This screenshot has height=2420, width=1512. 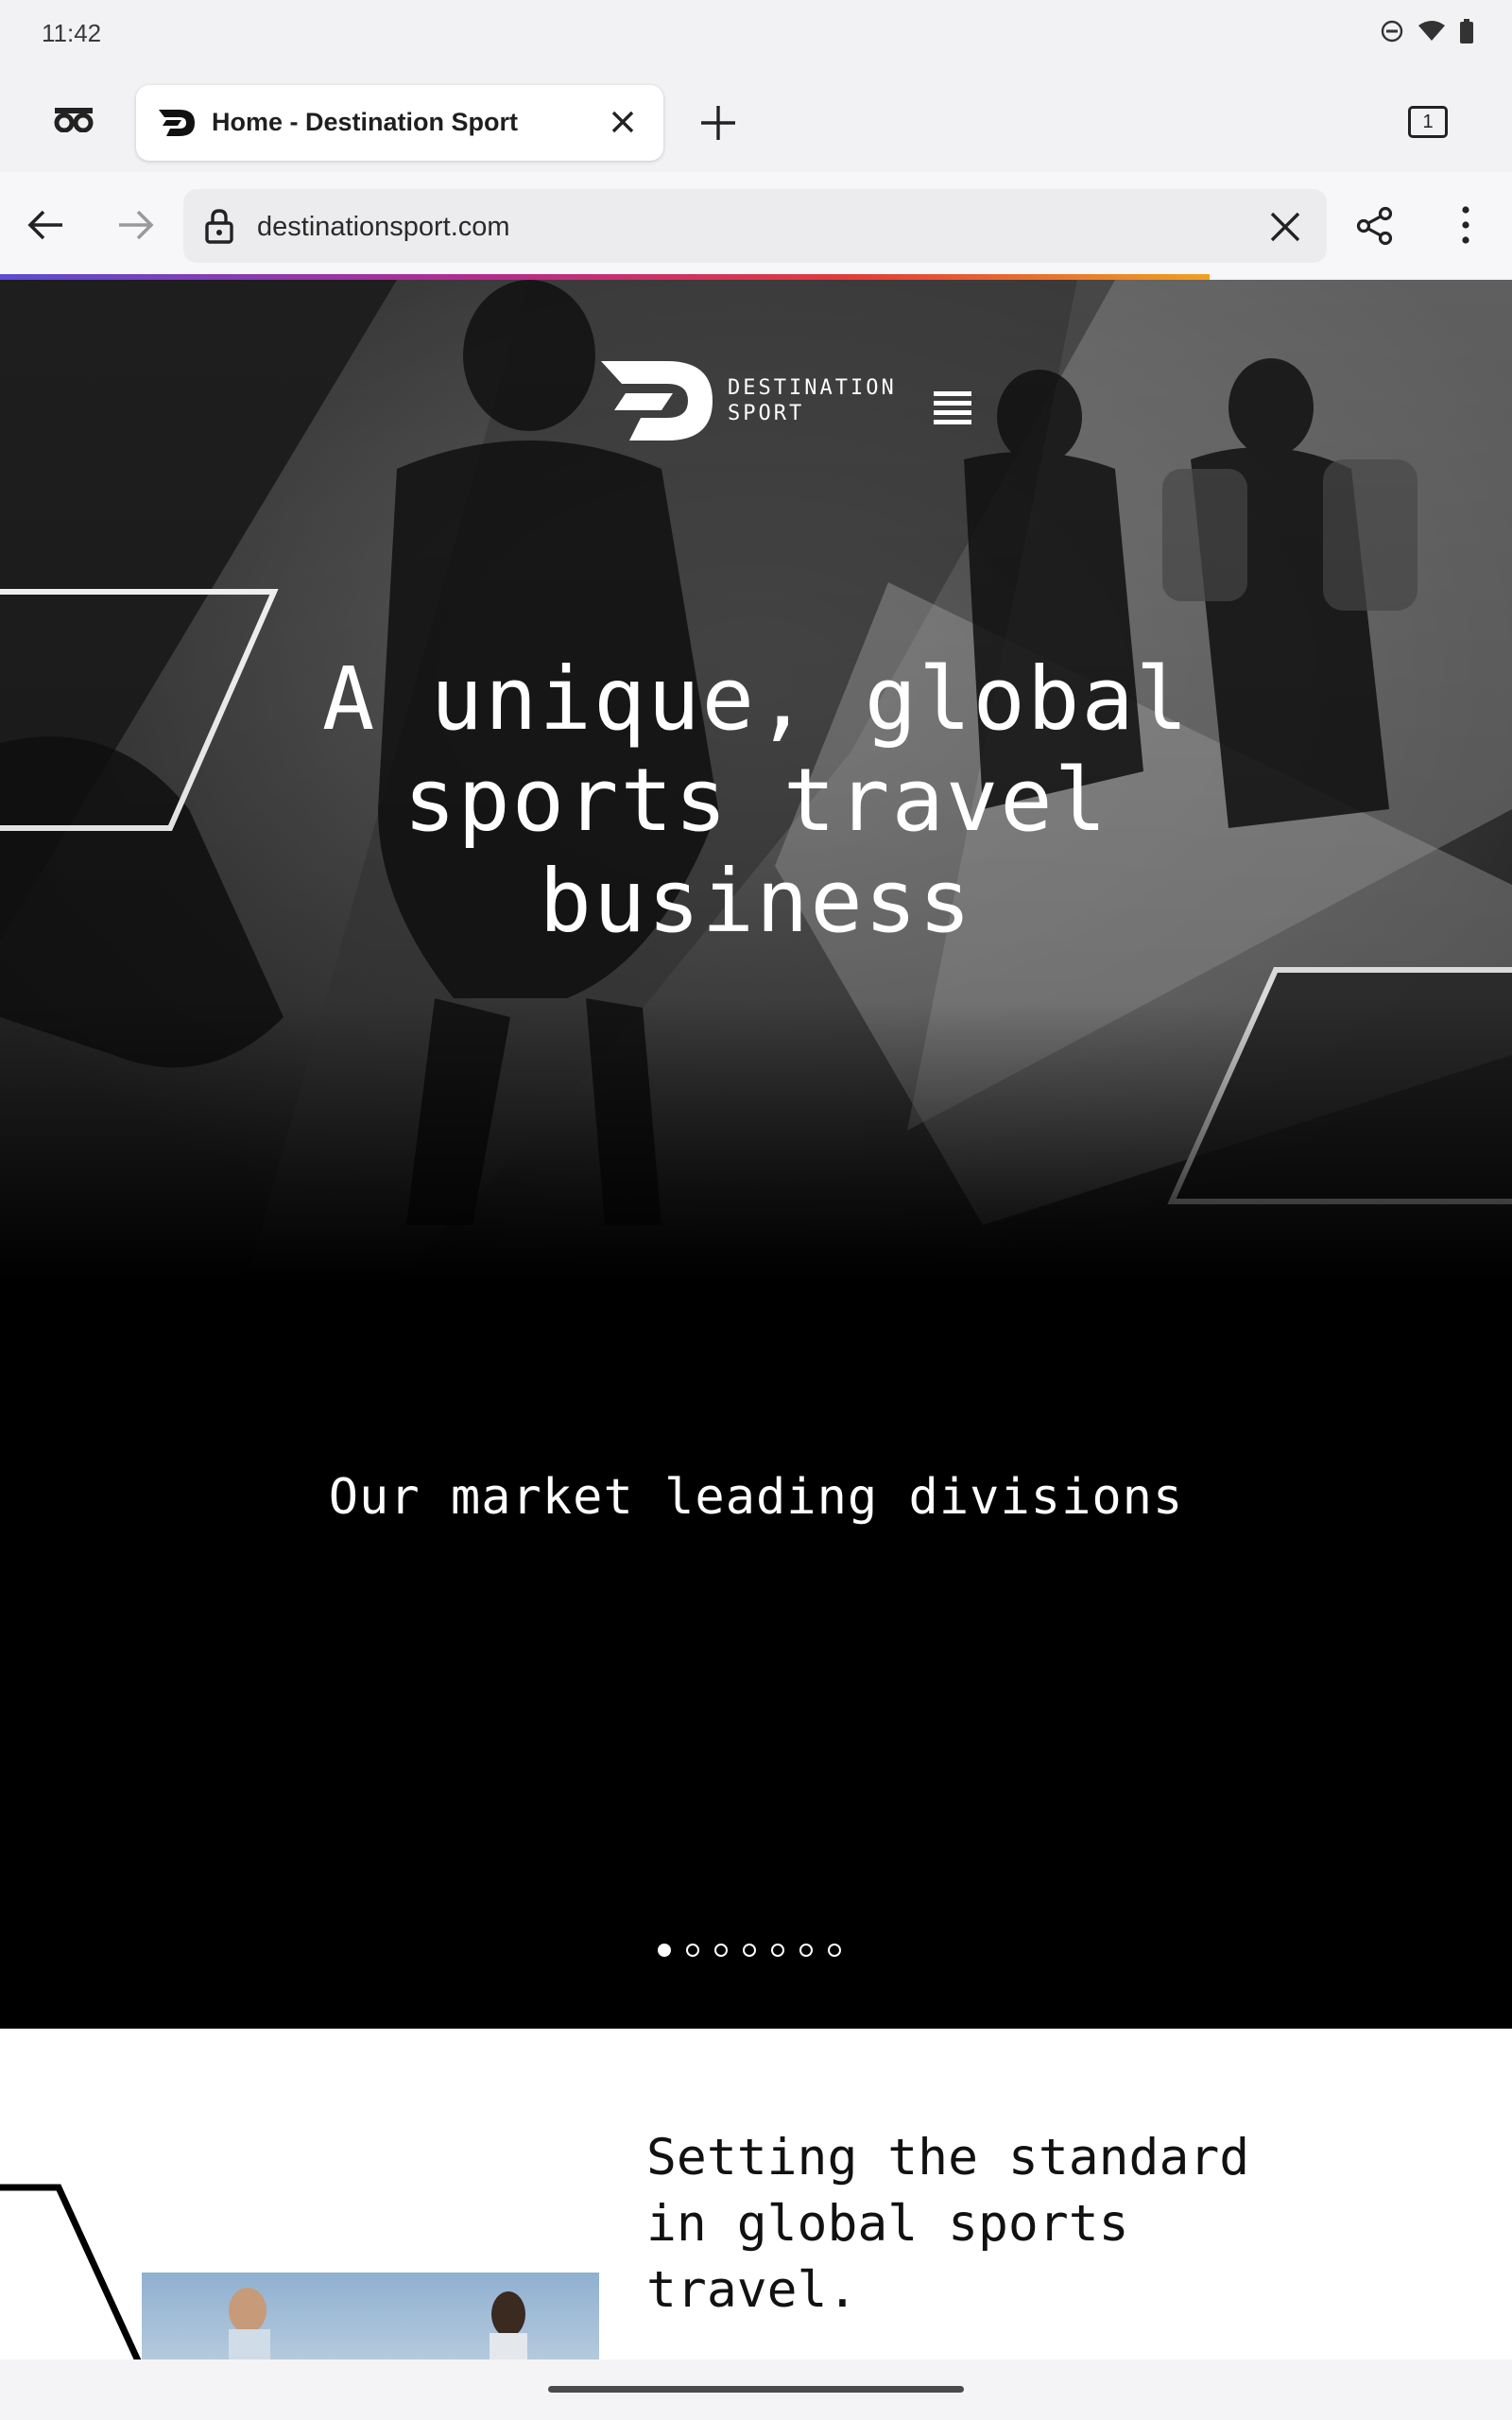 I want to click on new-tab-icon, so click(x=718, y=123).